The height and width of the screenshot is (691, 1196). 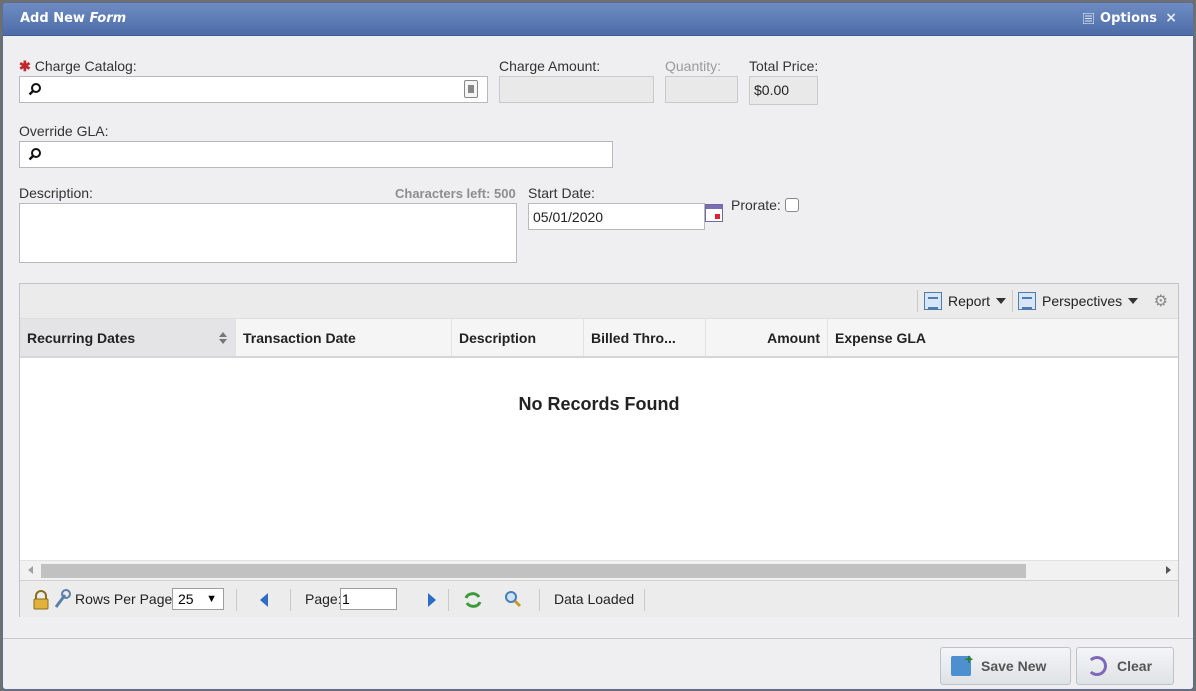 What do you see at coordinates (41, 600) in the screenshot?
I see `lock-icon` at bounding box center [41, 600].